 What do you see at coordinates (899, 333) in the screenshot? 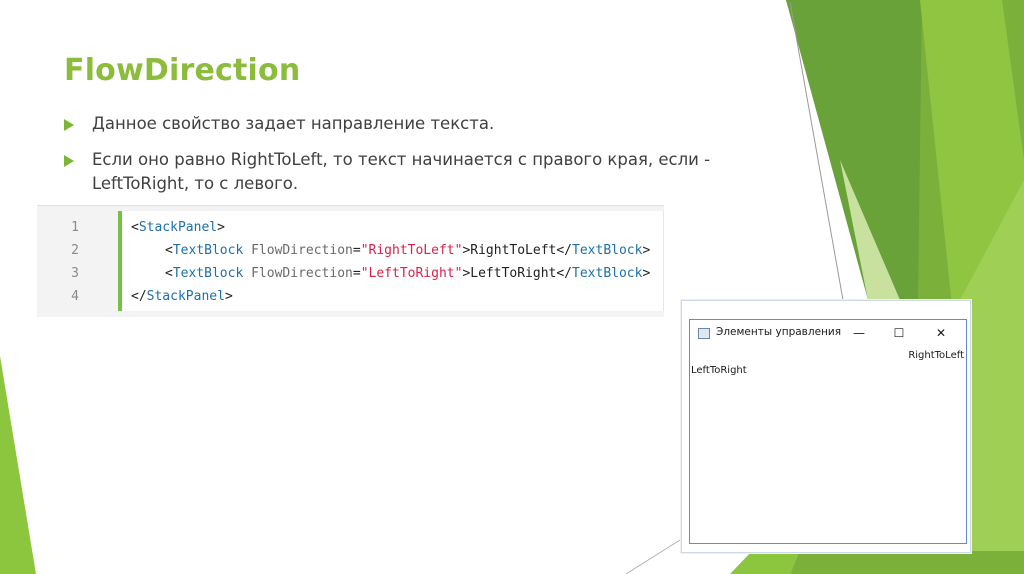
I see `maximize-button: ☐` at bounding box center [899, 333].